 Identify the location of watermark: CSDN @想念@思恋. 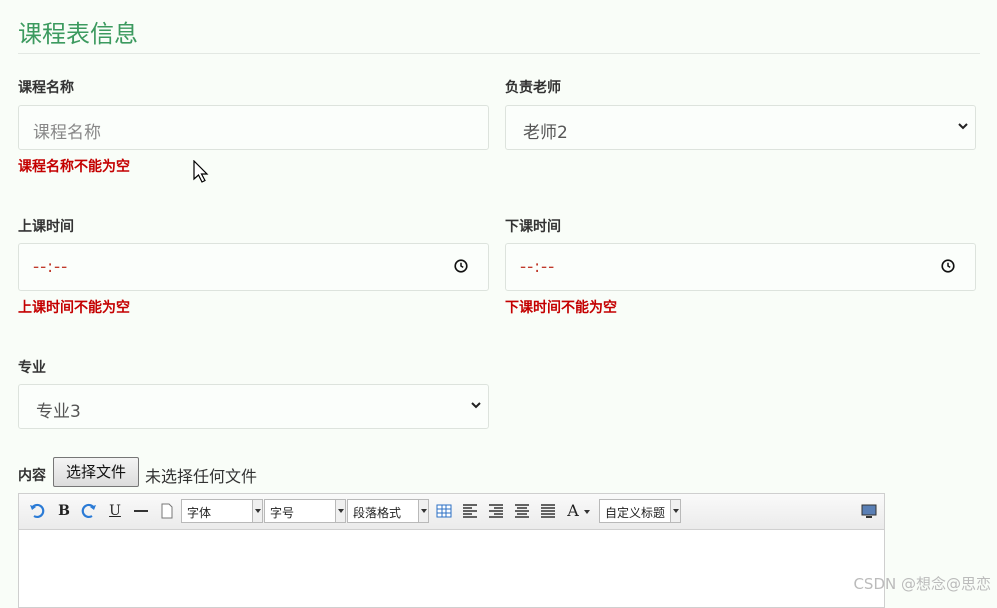
(922, 584).